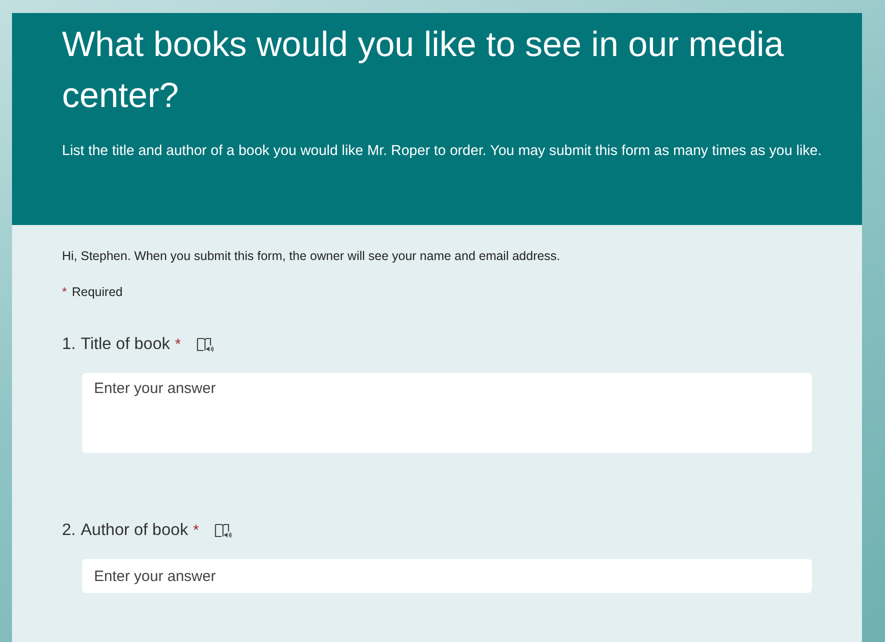  Describe the element at coordinates (423, 70) in the screenshot. I see `form-title: What books would you like to see in our media center?` at that location.